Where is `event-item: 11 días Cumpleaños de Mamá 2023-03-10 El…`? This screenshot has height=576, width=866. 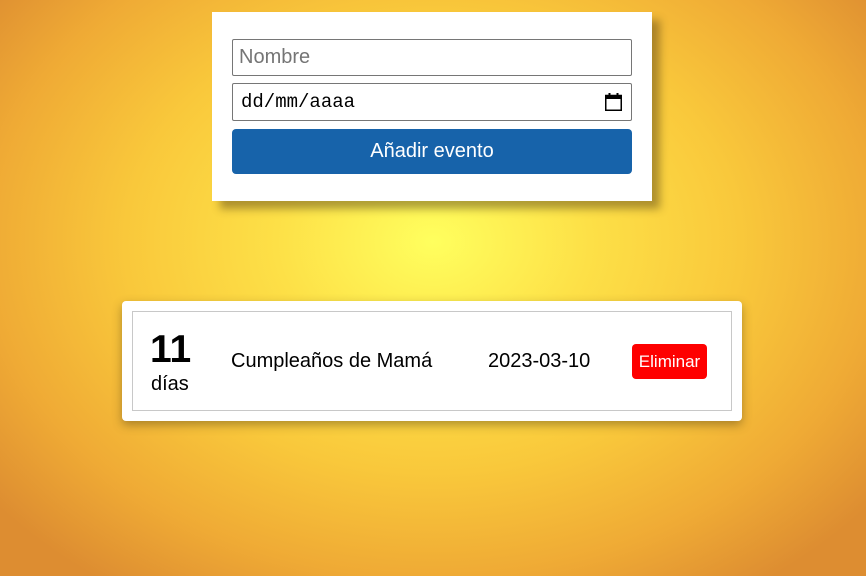 event-item: 11 días Cumpleaños de Mamá 2023-03-10 El… is located at coordinates (432, 361).